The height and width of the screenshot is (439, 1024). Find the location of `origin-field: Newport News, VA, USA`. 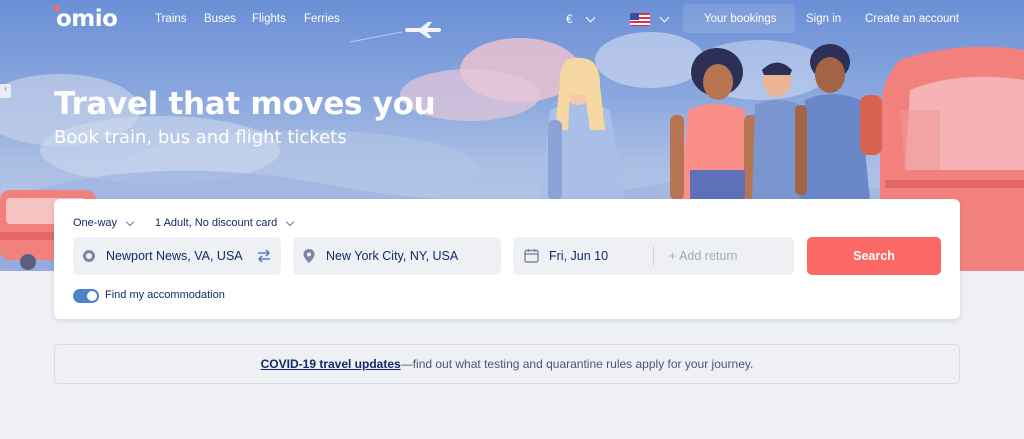

origin-field: Newport News, VA, USA is located at coordinates (177, 256).